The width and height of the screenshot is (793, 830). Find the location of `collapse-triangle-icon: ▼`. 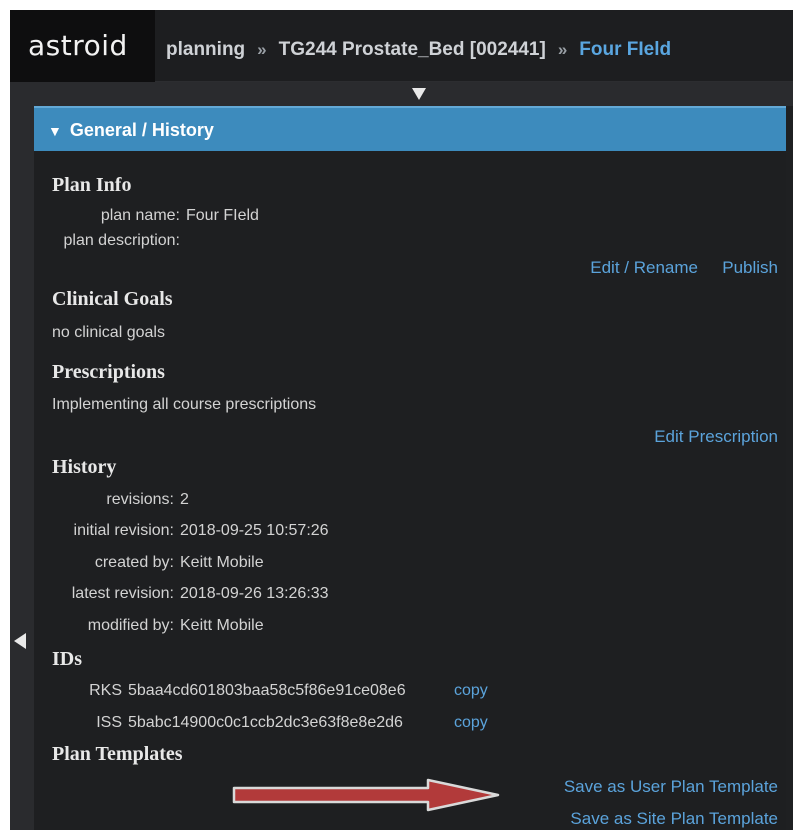

collapse-triangle-icon: ▼ is located at coordinates (55, 131).